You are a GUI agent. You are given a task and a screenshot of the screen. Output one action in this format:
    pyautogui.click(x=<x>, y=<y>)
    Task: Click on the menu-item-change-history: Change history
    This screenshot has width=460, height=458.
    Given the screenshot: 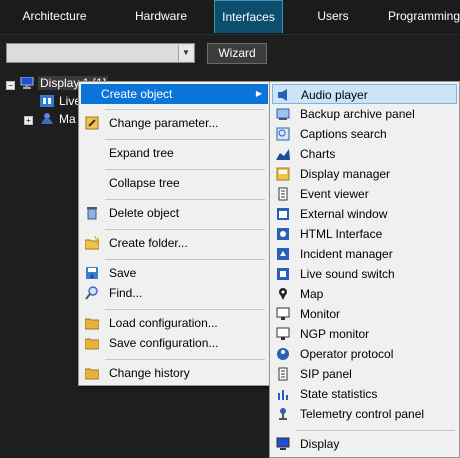 What is the action you would take?
    pyautogui.click(x=174, y=373)
    